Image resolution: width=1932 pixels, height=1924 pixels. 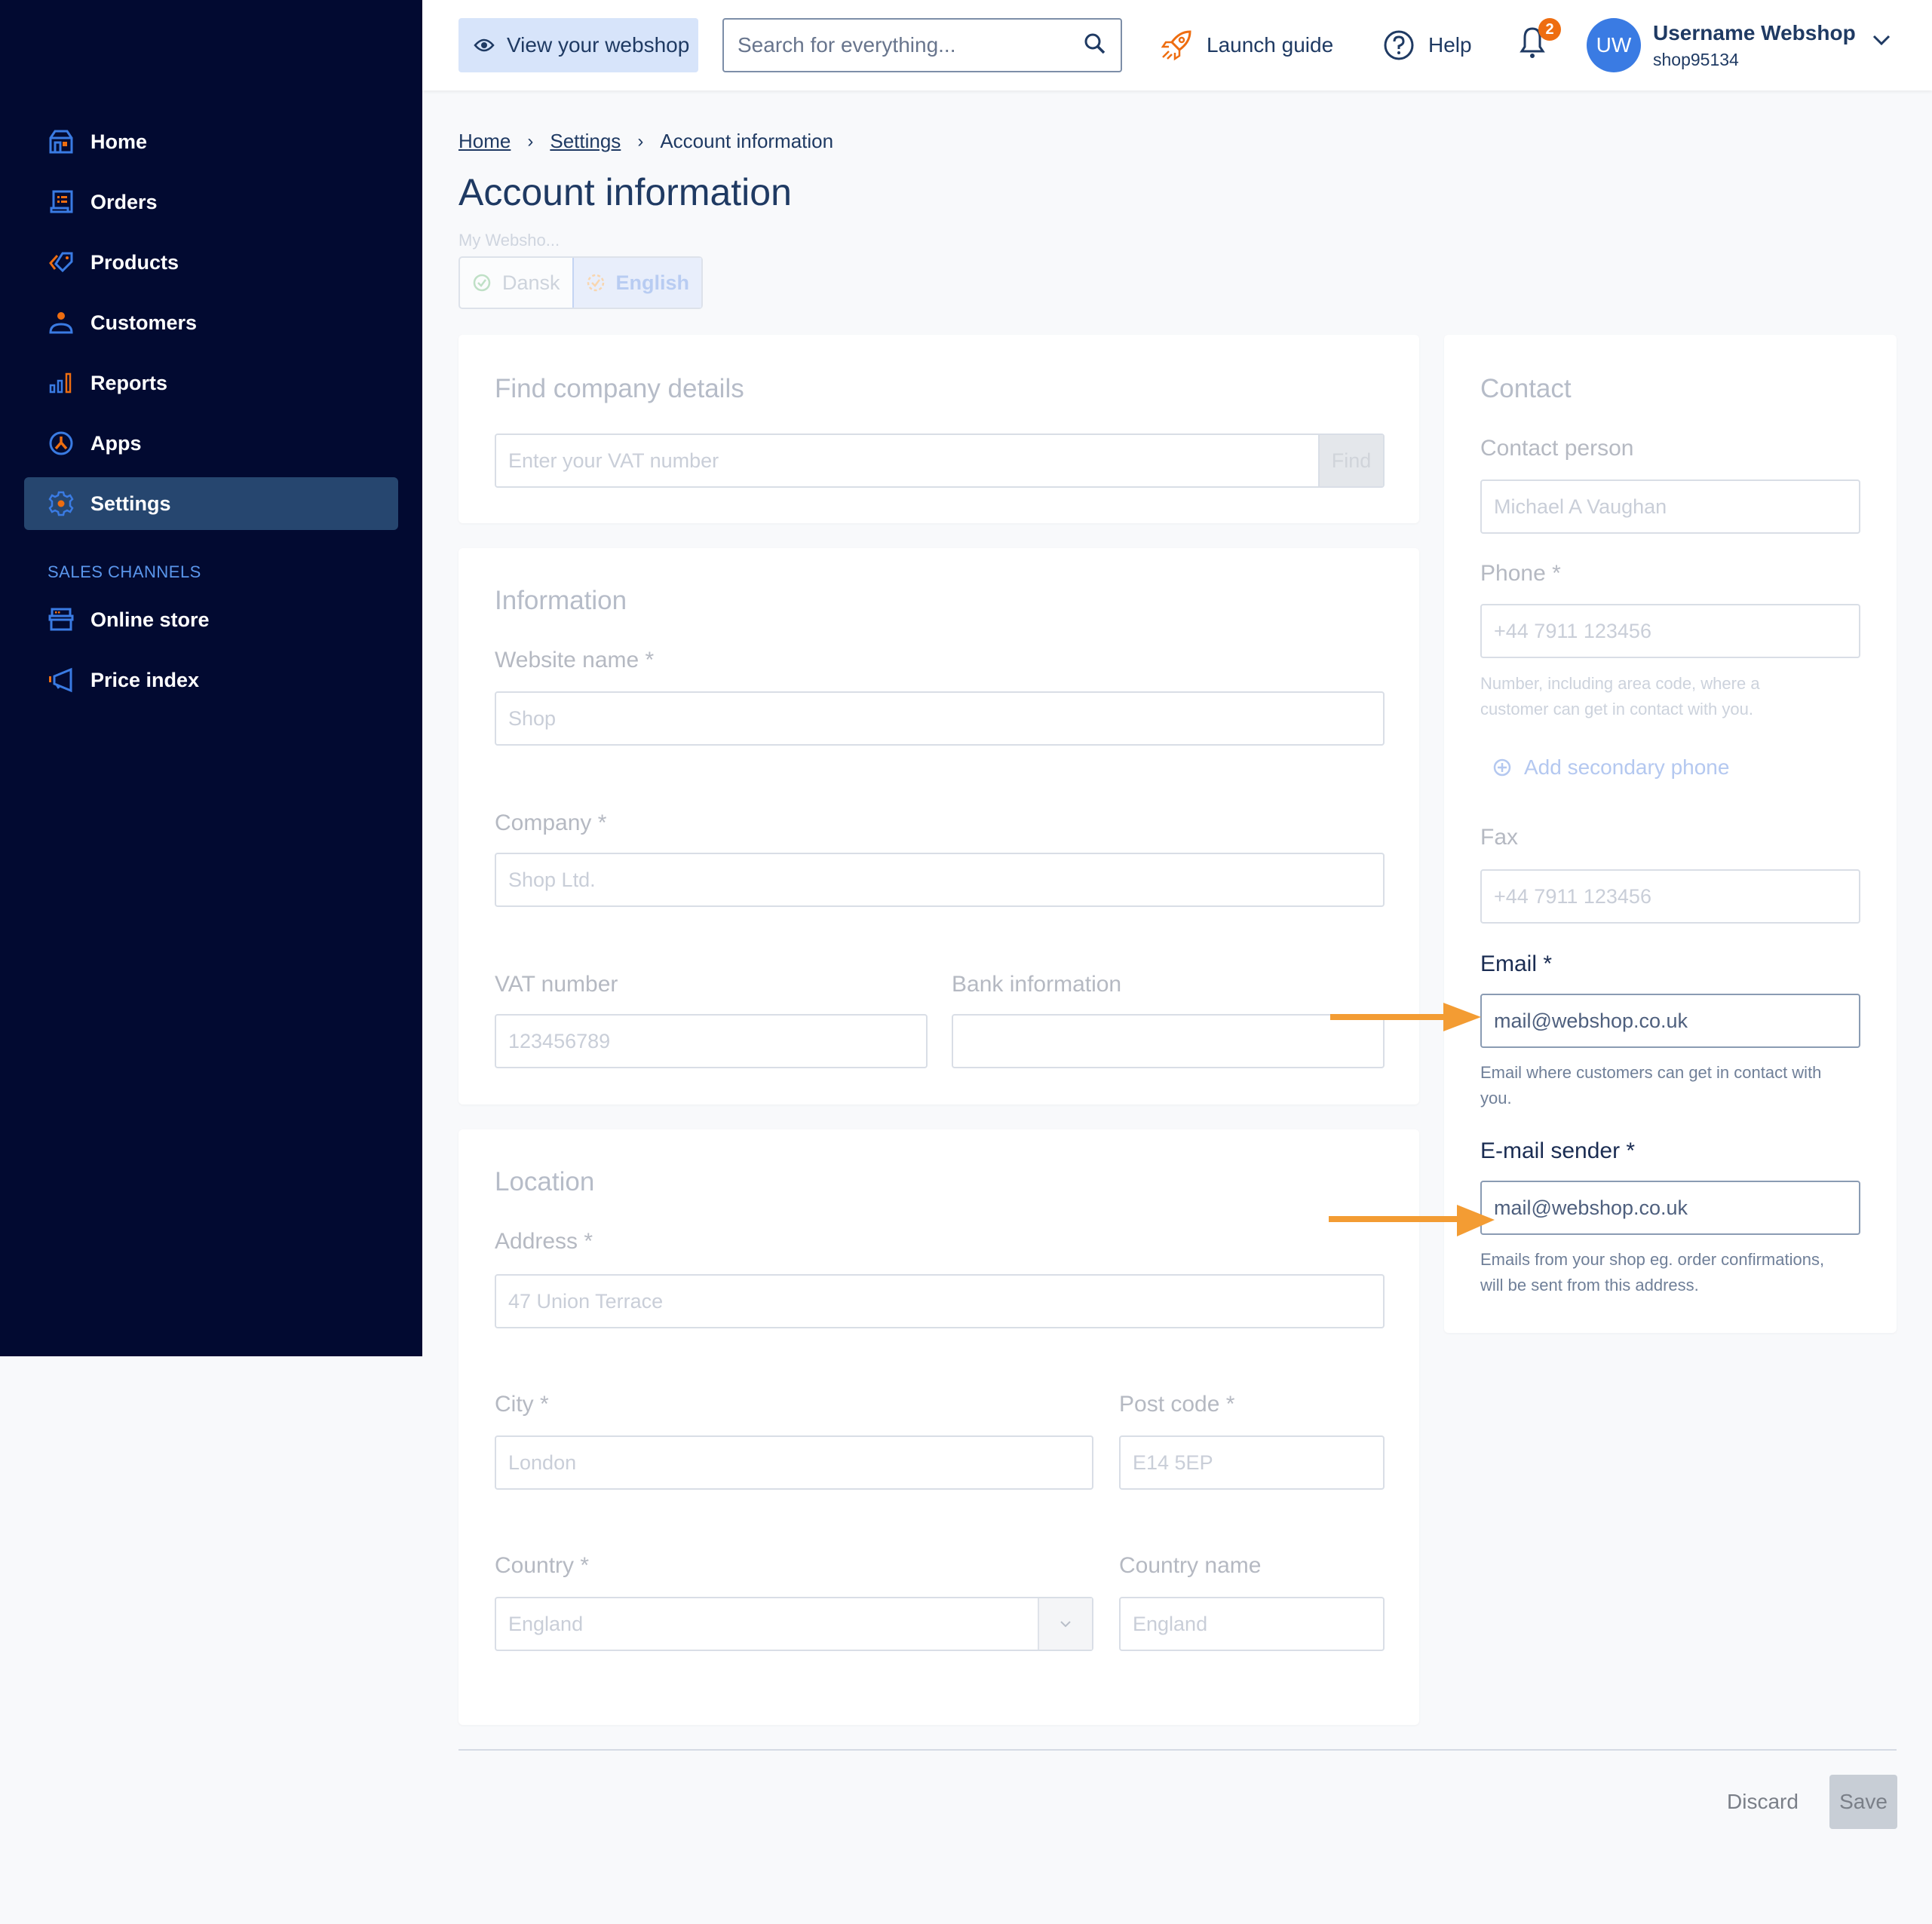 I want to click on card-title: Find company details, so click(x=619, y=388).